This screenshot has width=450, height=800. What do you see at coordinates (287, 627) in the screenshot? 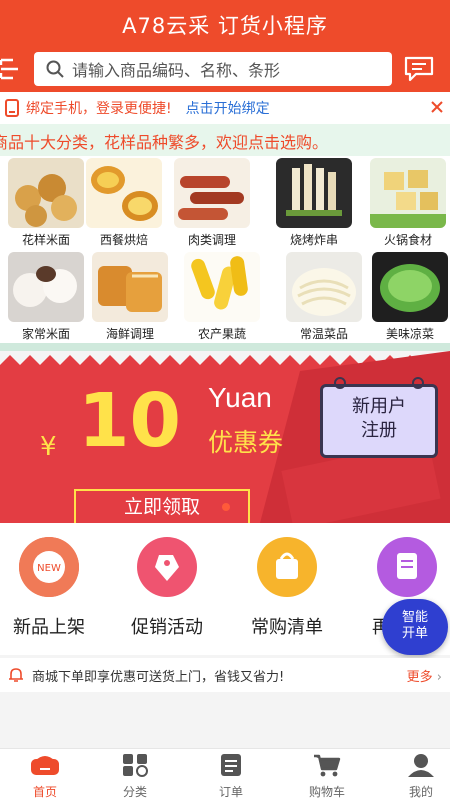
I see `quick-entry-label: 常购清单` at bounding box center [287, 627].